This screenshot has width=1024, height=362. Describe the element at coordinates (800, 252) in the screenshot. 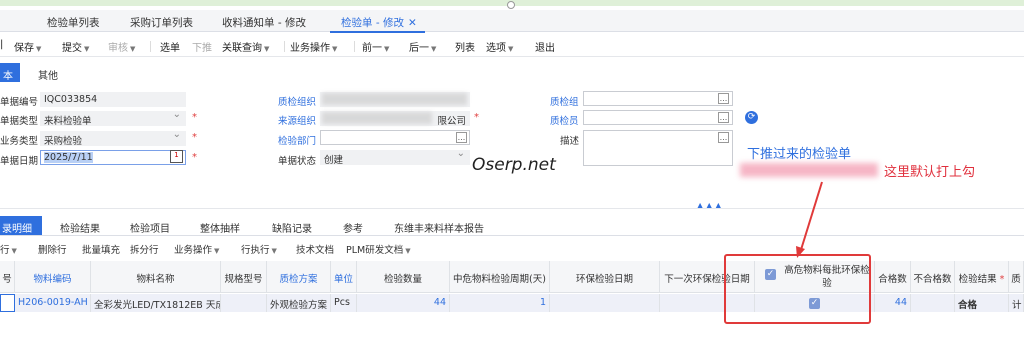

I see `arrow-head` at that location.